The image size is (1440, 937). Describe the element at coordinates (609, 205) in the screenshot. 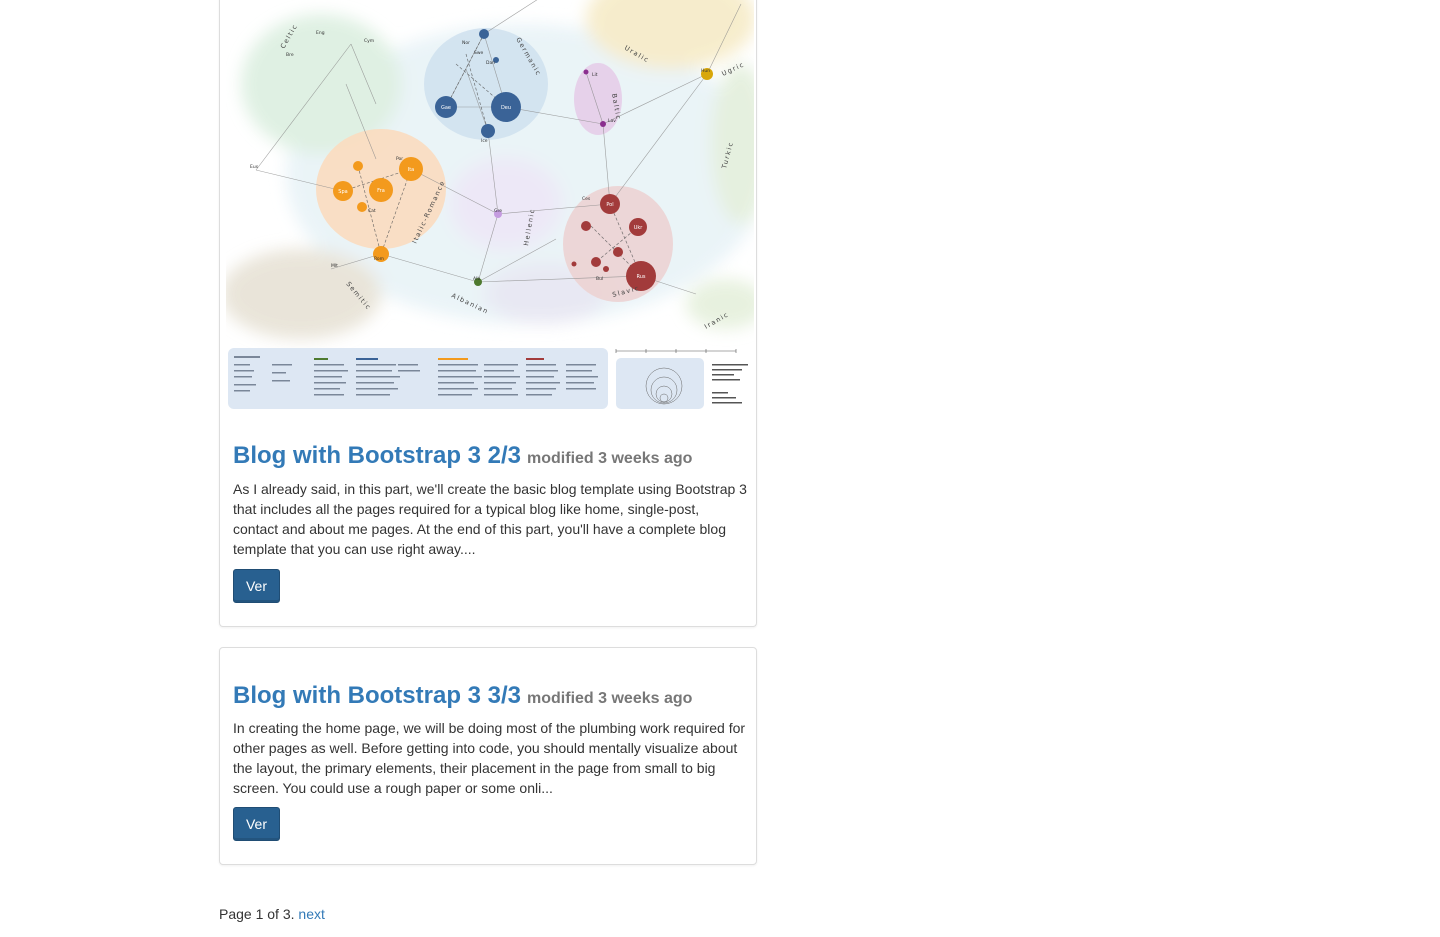

I see `svg-text: Pol` at that location.